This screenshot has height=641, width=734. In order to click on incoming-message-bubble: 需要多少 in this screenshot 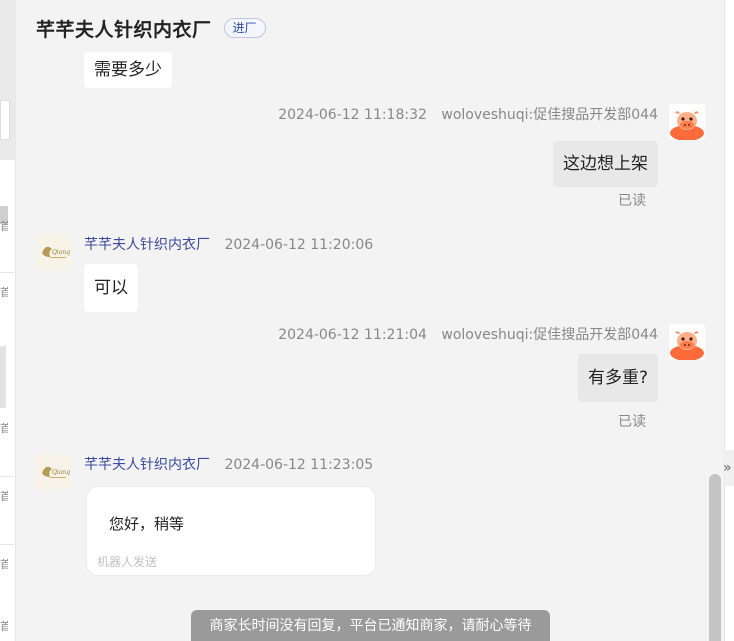, I will do `click(128, 70)`.